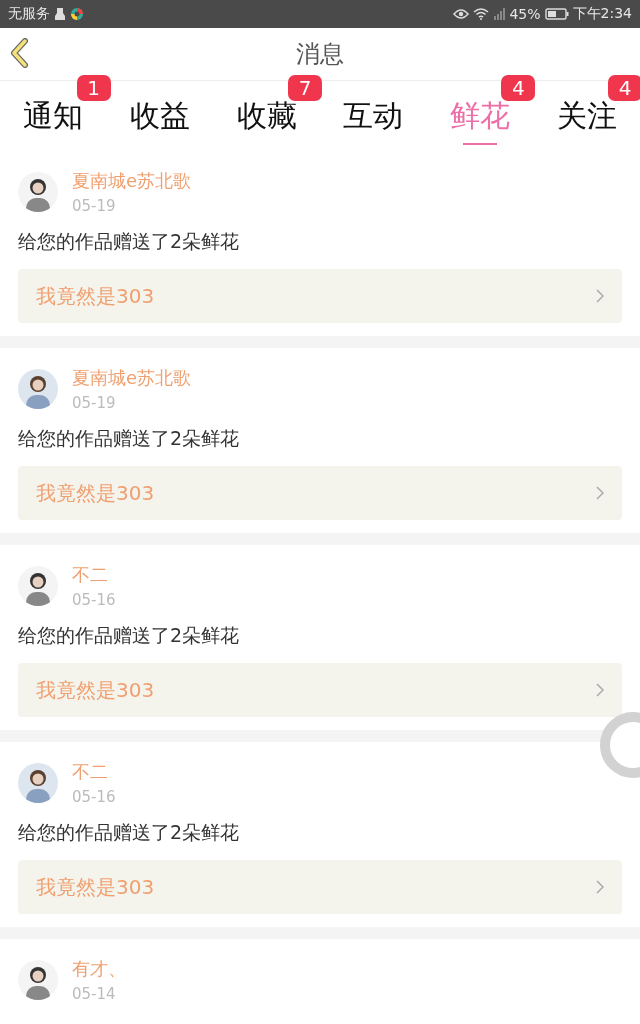  I want to click on app-icon, so click(77, 14).